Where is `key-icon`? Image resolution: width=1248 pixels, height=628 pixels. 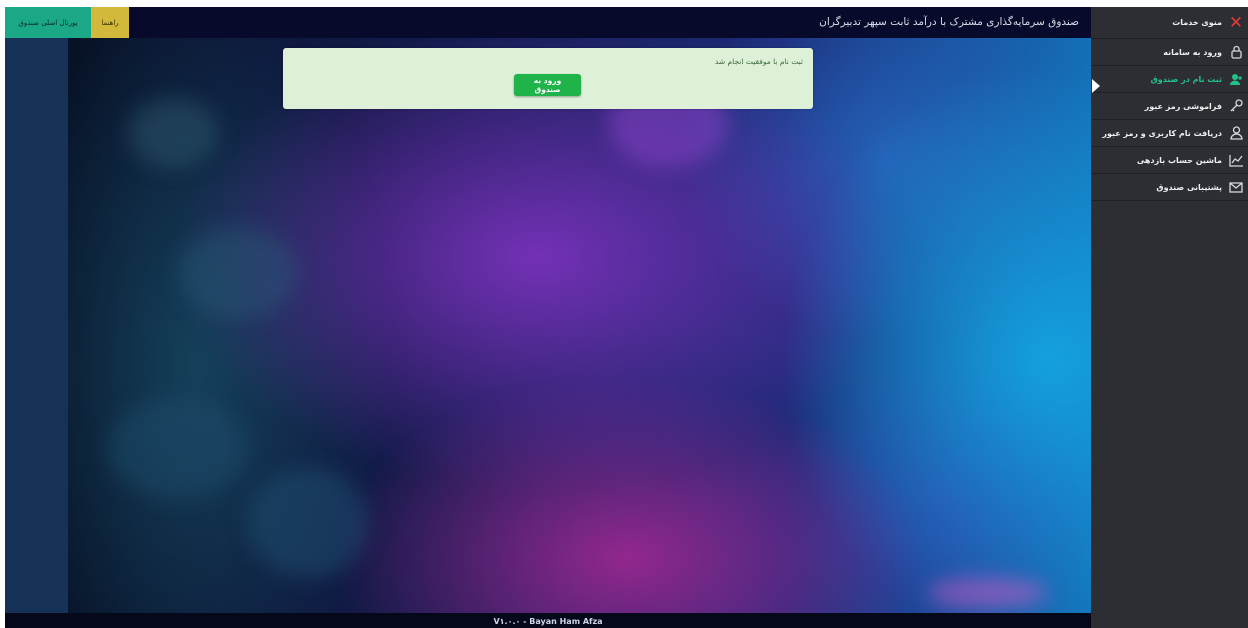
key-icon is located at coordinates (1236, 106).